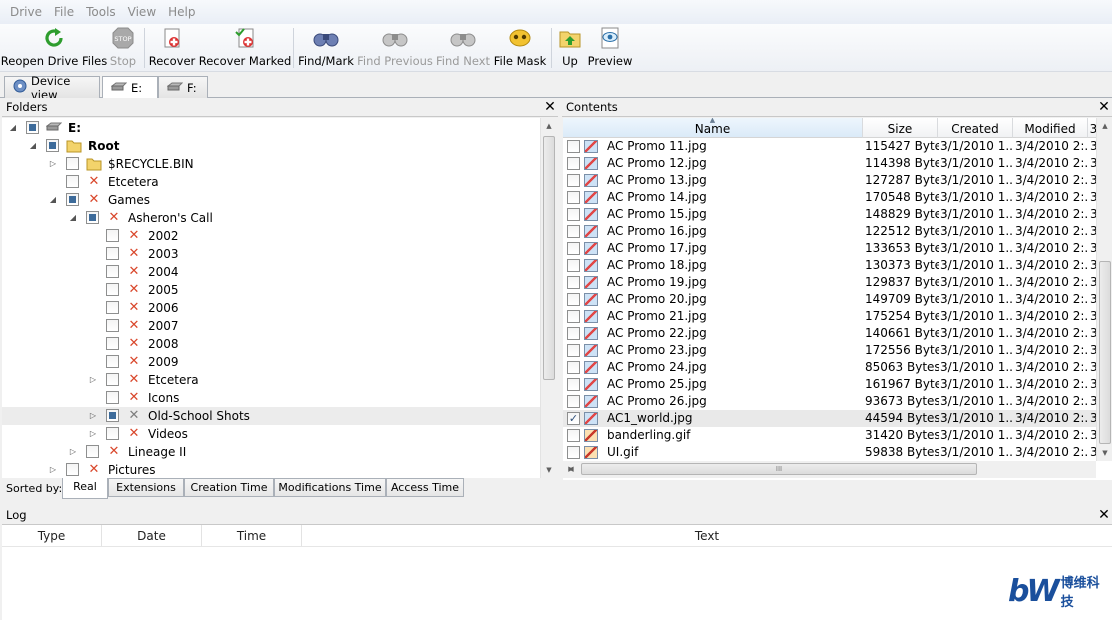 This screenshot has width=1112, height=620. Describe the element at coordinates (271, 398) in the screenshot. I see `tree-node: ✕ Icons` at that location.